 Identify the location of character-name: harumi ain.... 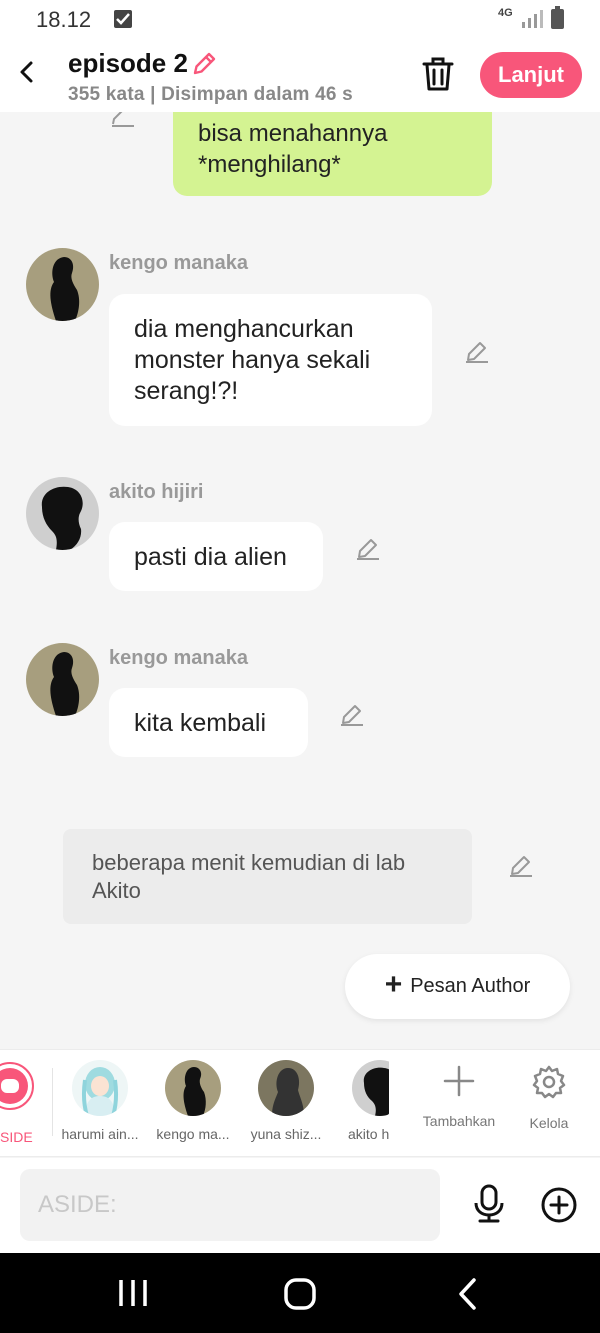
(100, 1134).